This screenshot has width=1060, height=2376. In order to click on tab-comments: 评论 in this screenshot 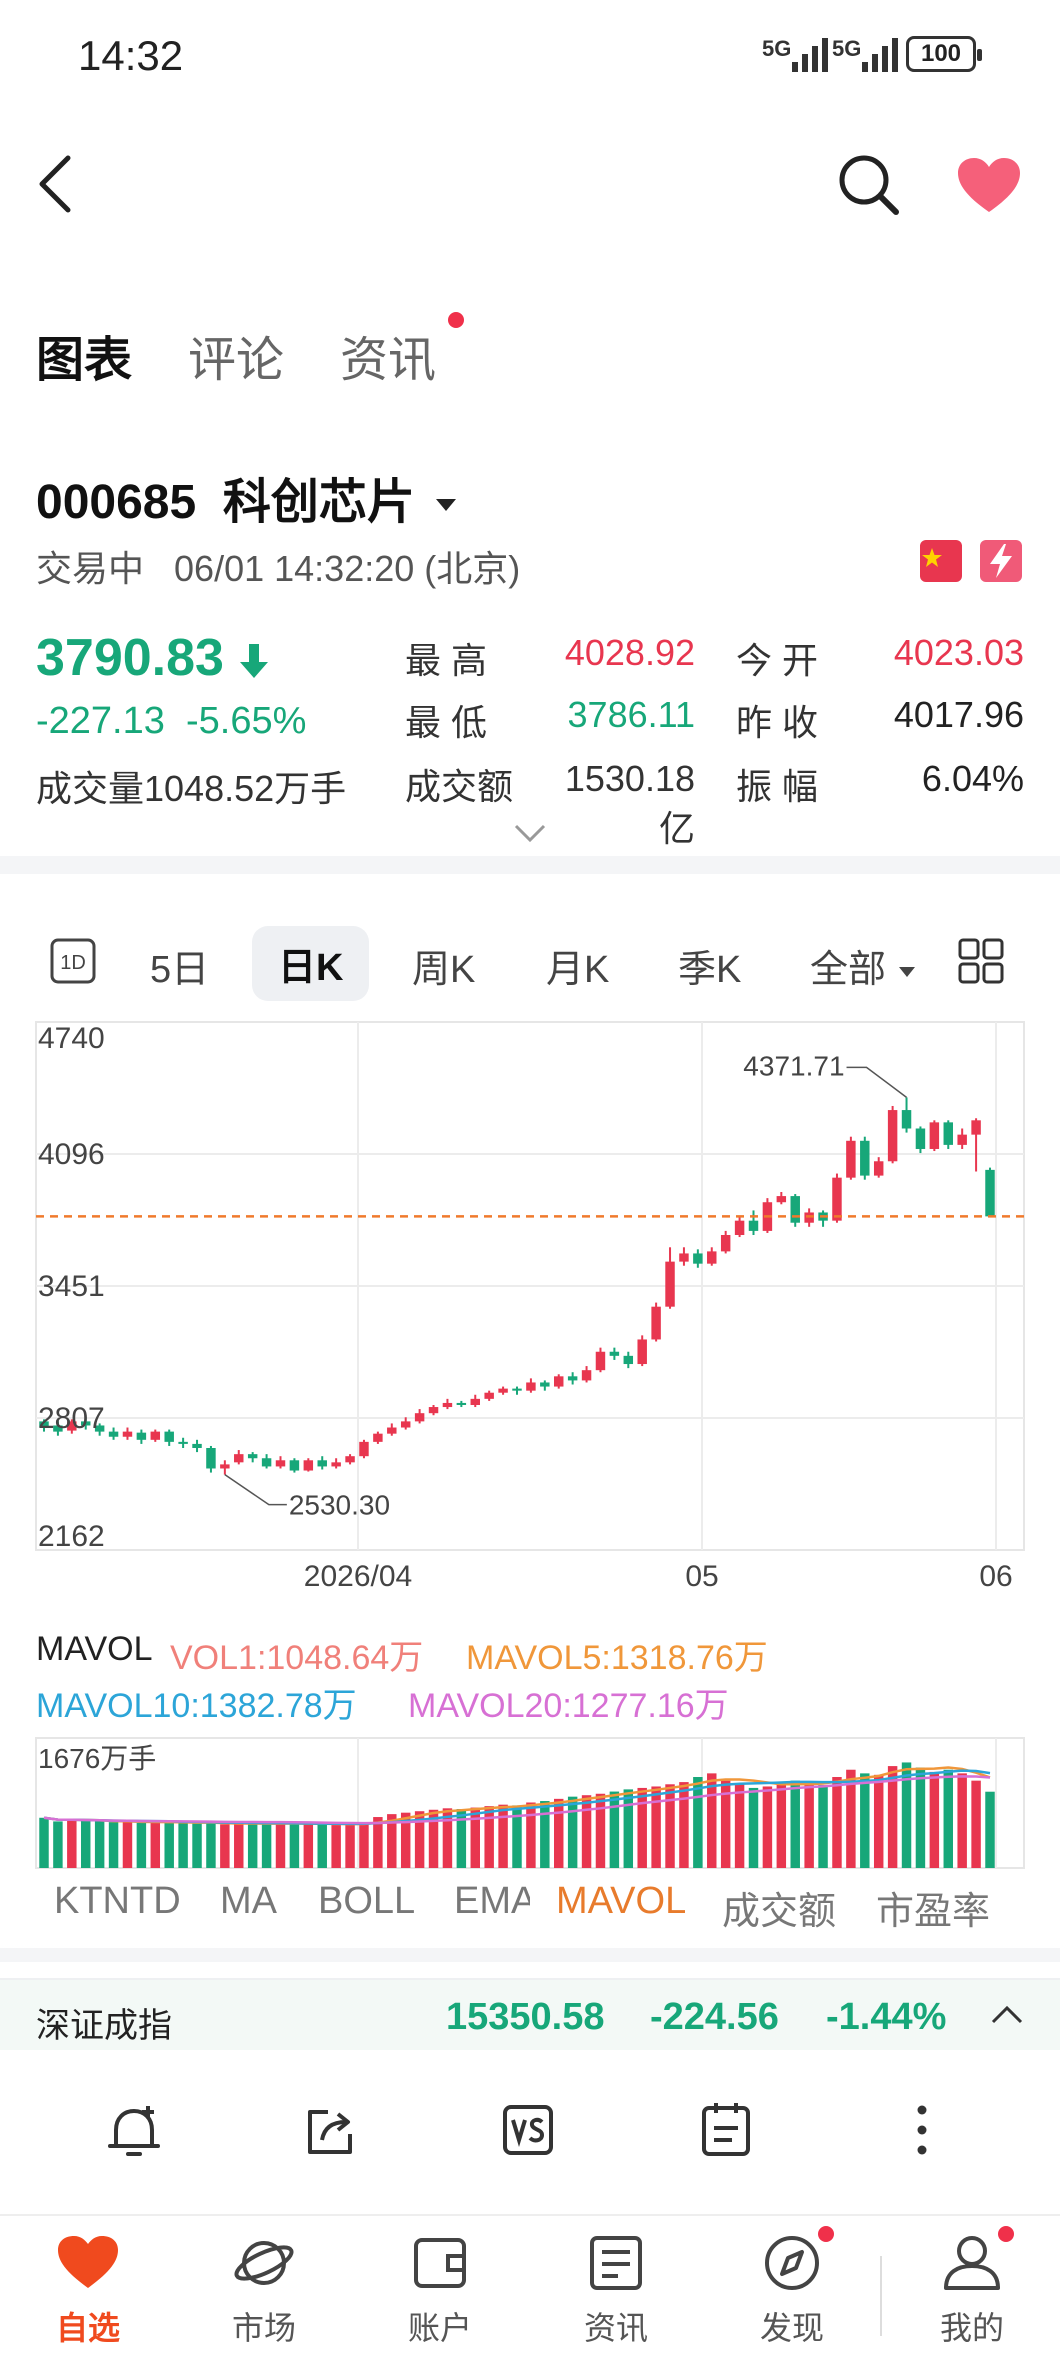, I will do `click(236, 355)`.